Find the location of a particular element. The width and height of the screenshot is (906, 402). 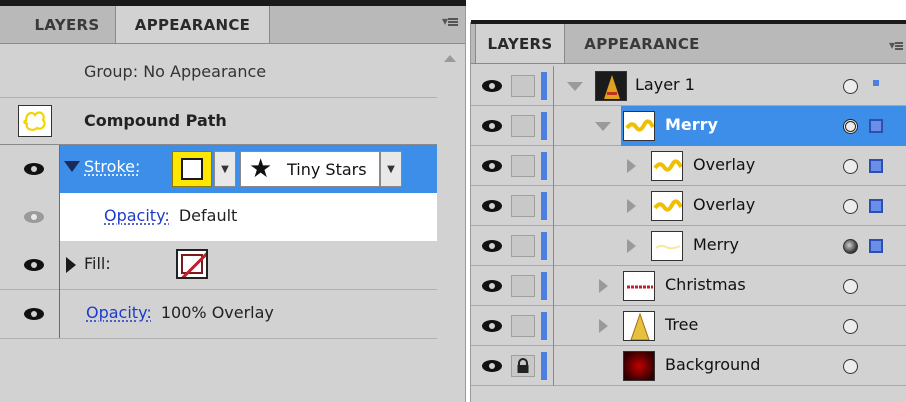

brush-selector: ★ Tiny Stars is located at coordinates (310, 169).